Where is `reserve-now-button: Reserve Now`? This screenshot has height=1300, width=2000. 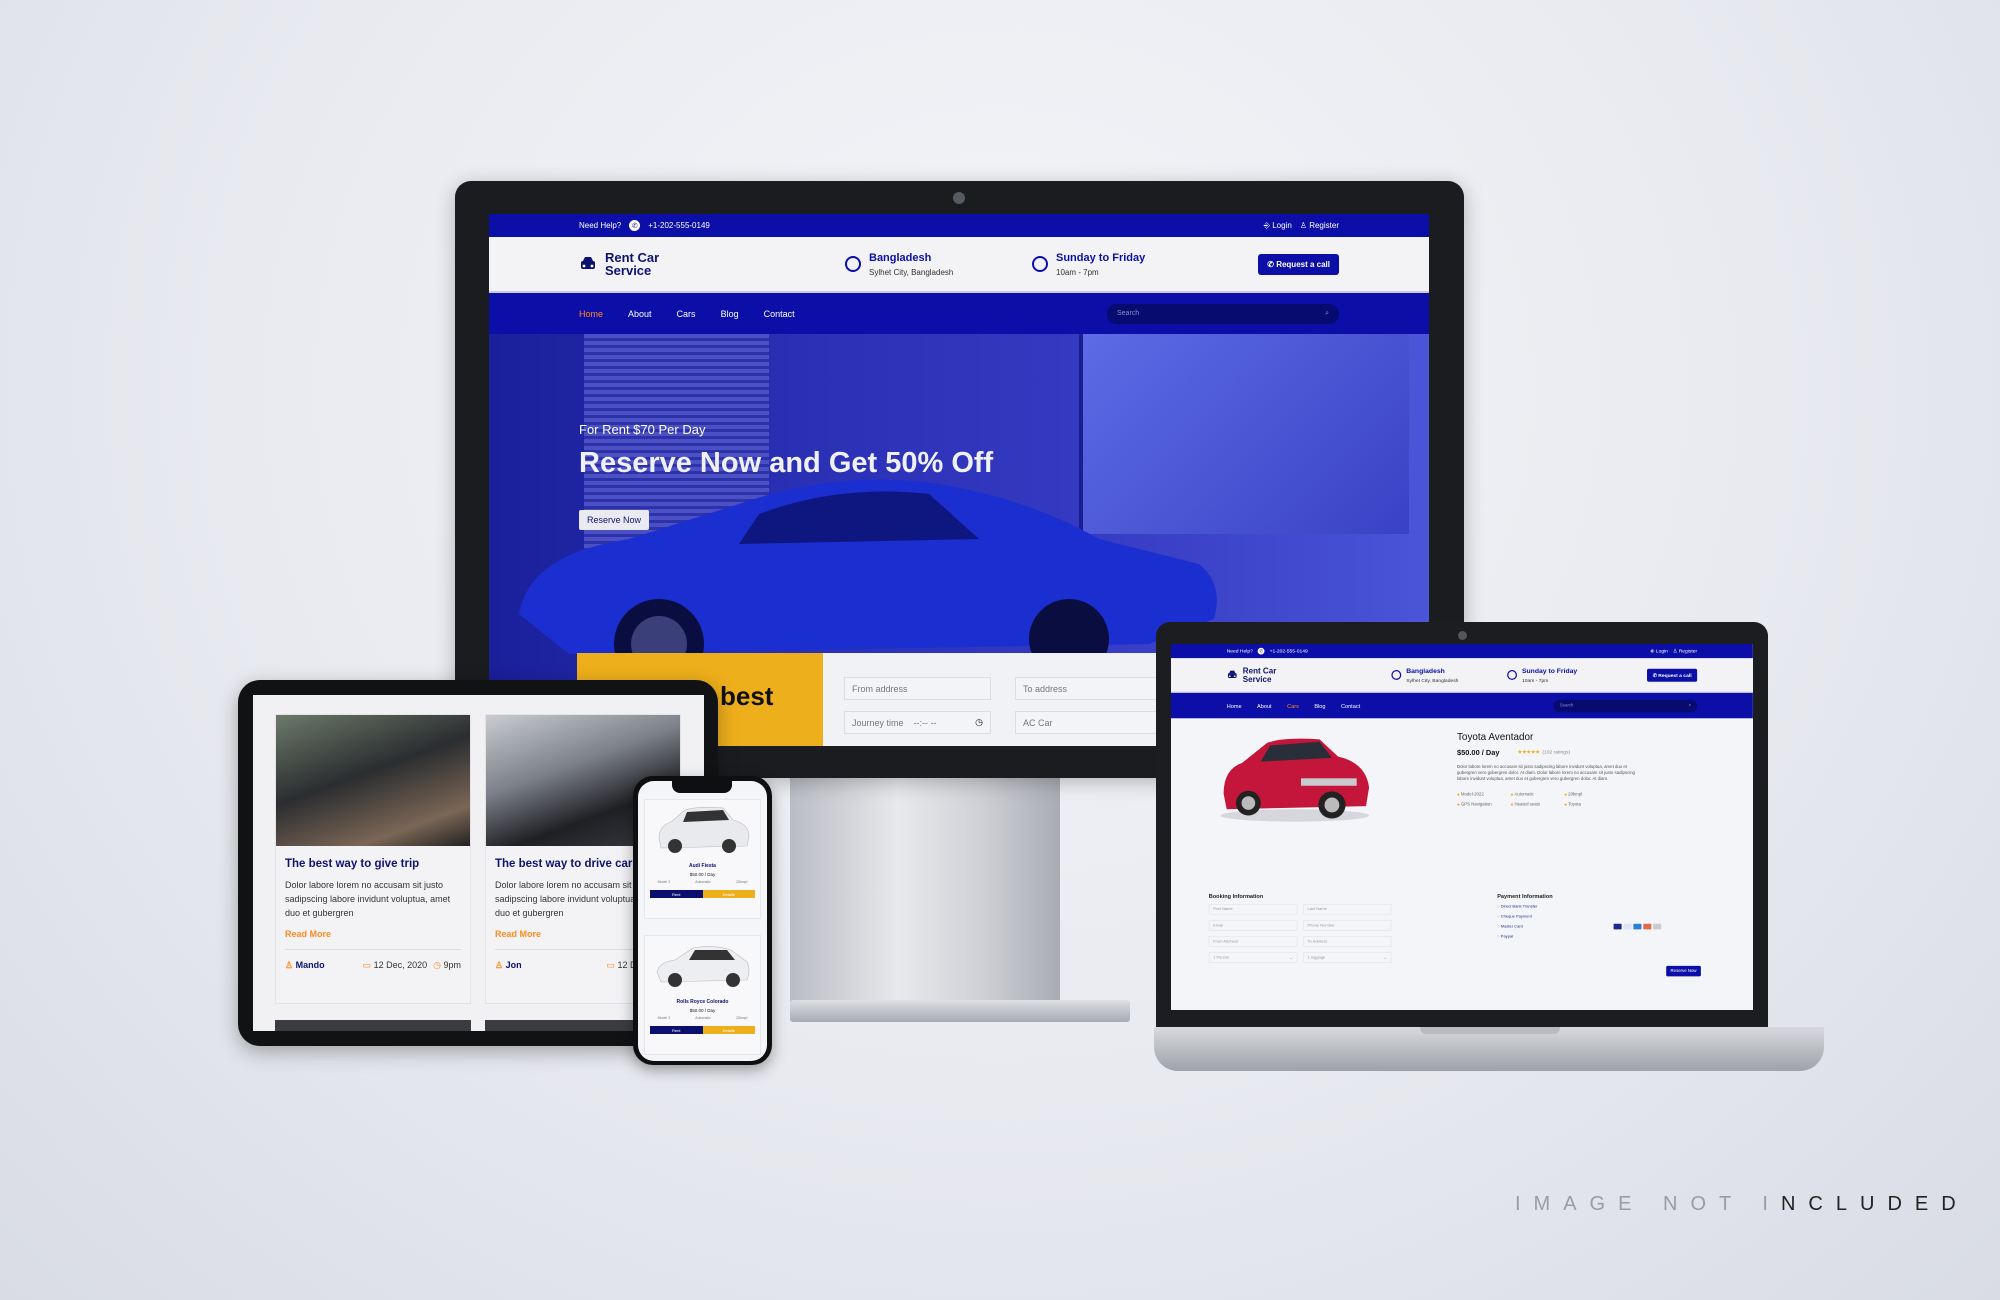
reserve-now-button: Reserve Now is located at coordinates (1683, 971).